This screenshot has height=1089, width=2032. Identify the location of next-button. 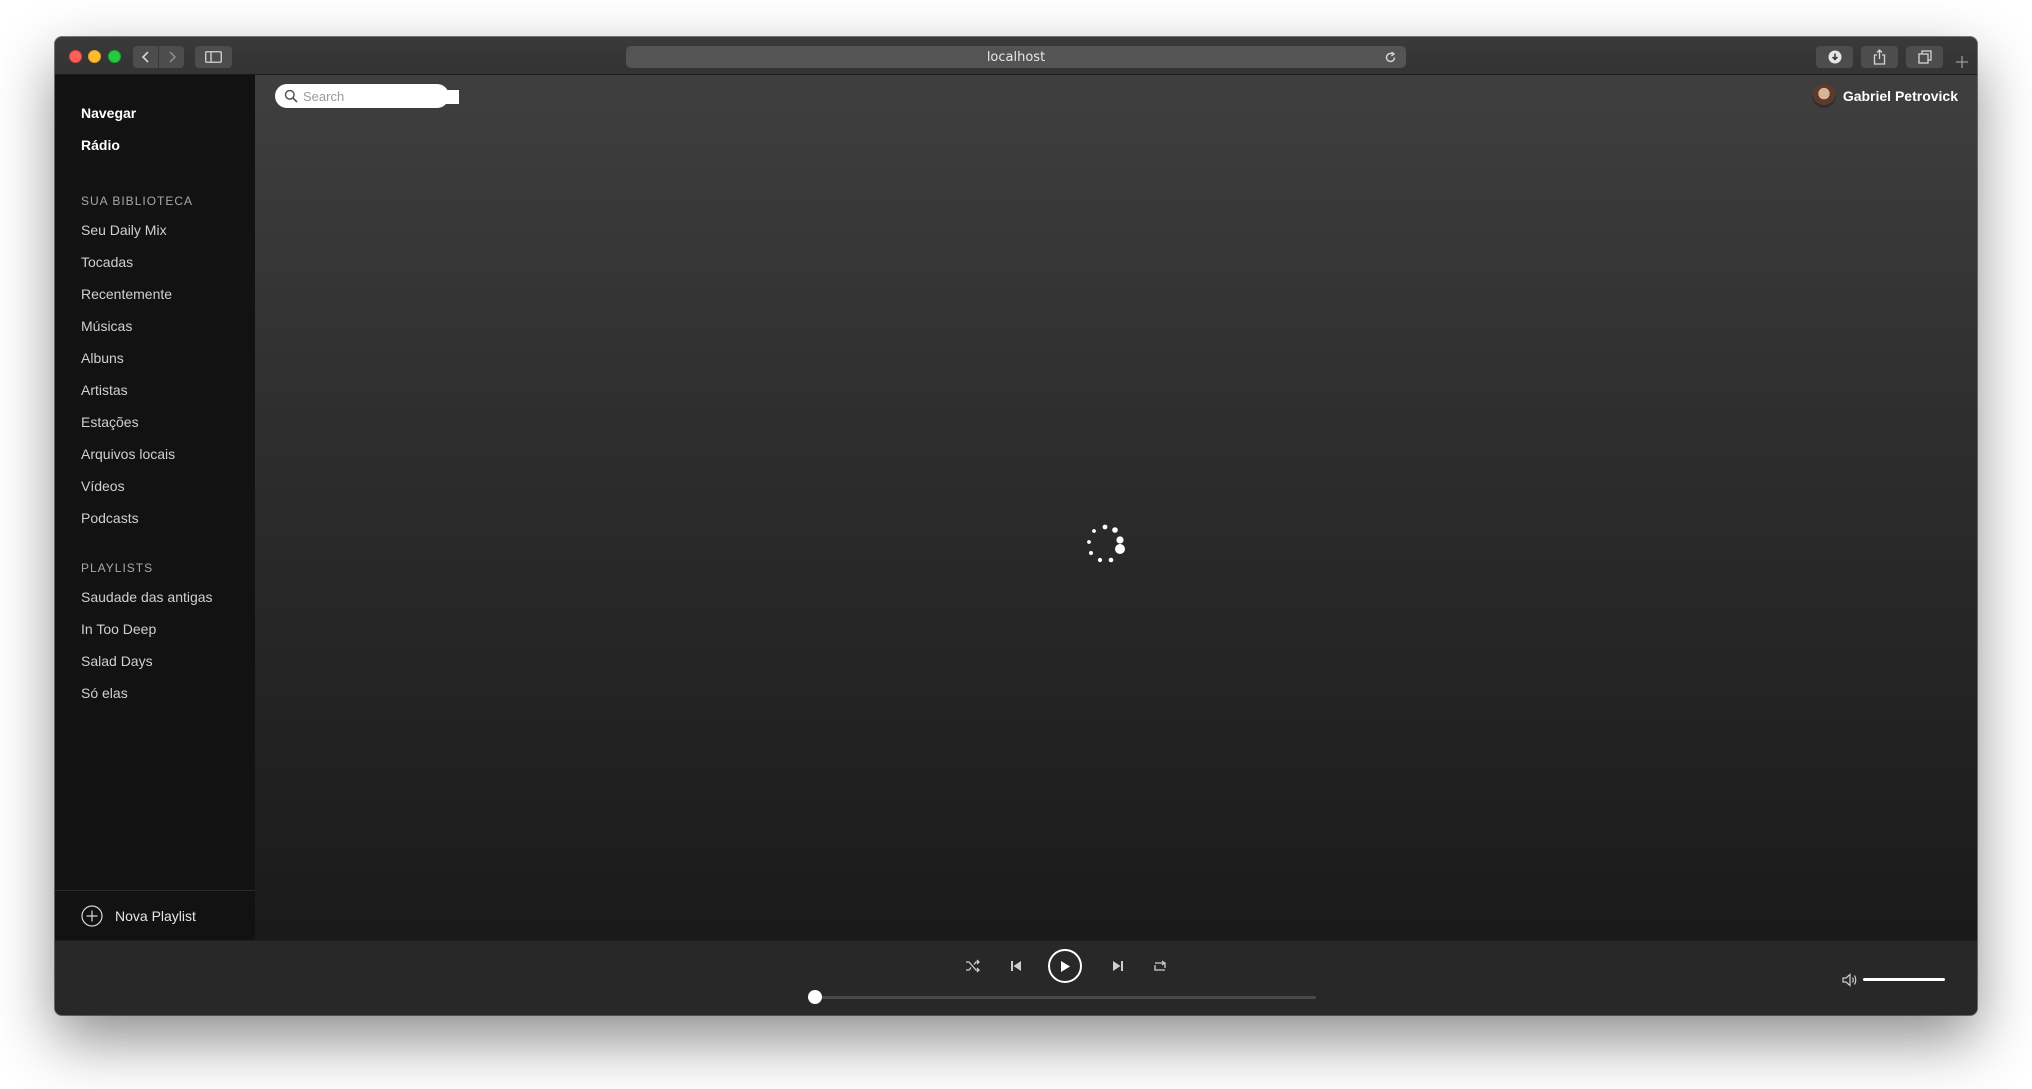
(1118, 966).